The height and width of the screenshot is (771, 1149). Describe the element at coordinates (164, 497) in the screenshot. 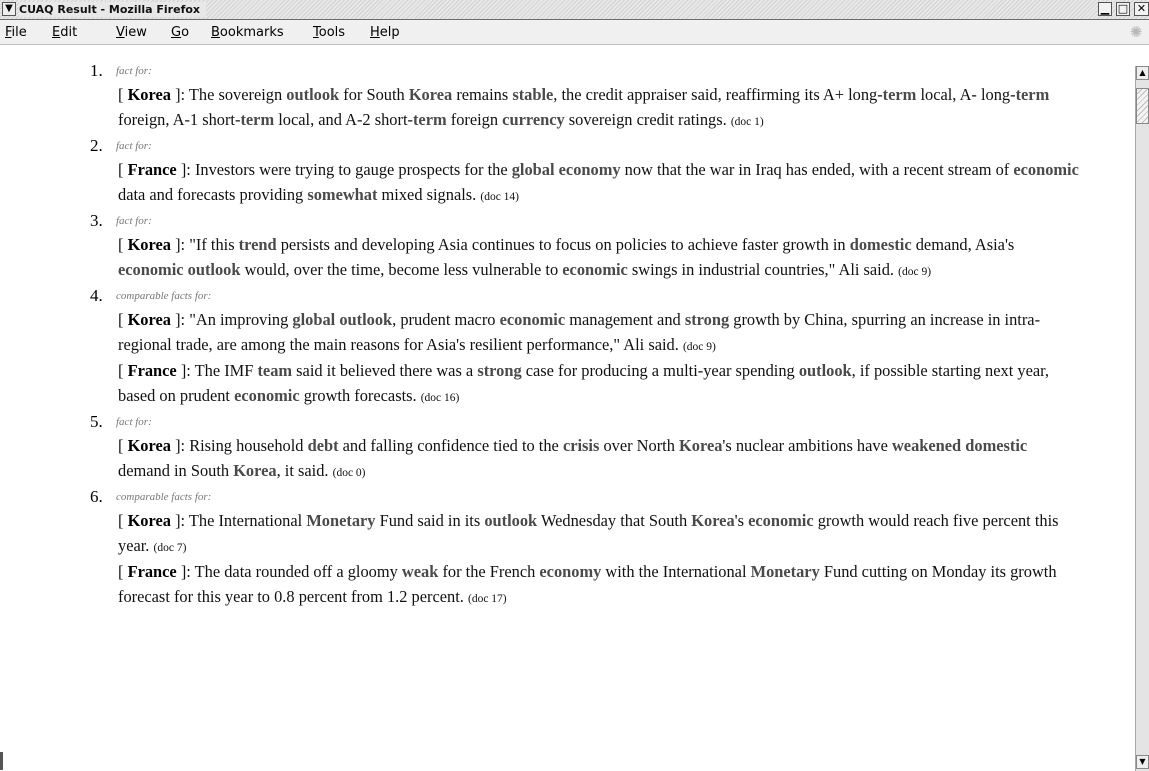

I see `result-kind-label: comparable facts for:` at that location.